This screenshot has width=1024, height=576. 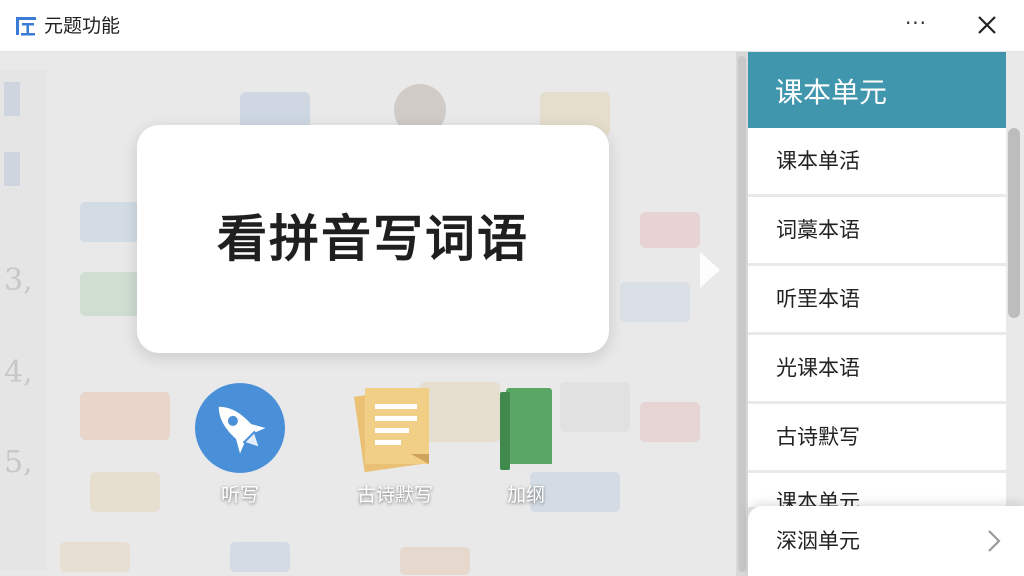 What do you see at coordinates (526, 429) in the screenshot?
I see `green-book-icon` at bounding box center [526, 429].